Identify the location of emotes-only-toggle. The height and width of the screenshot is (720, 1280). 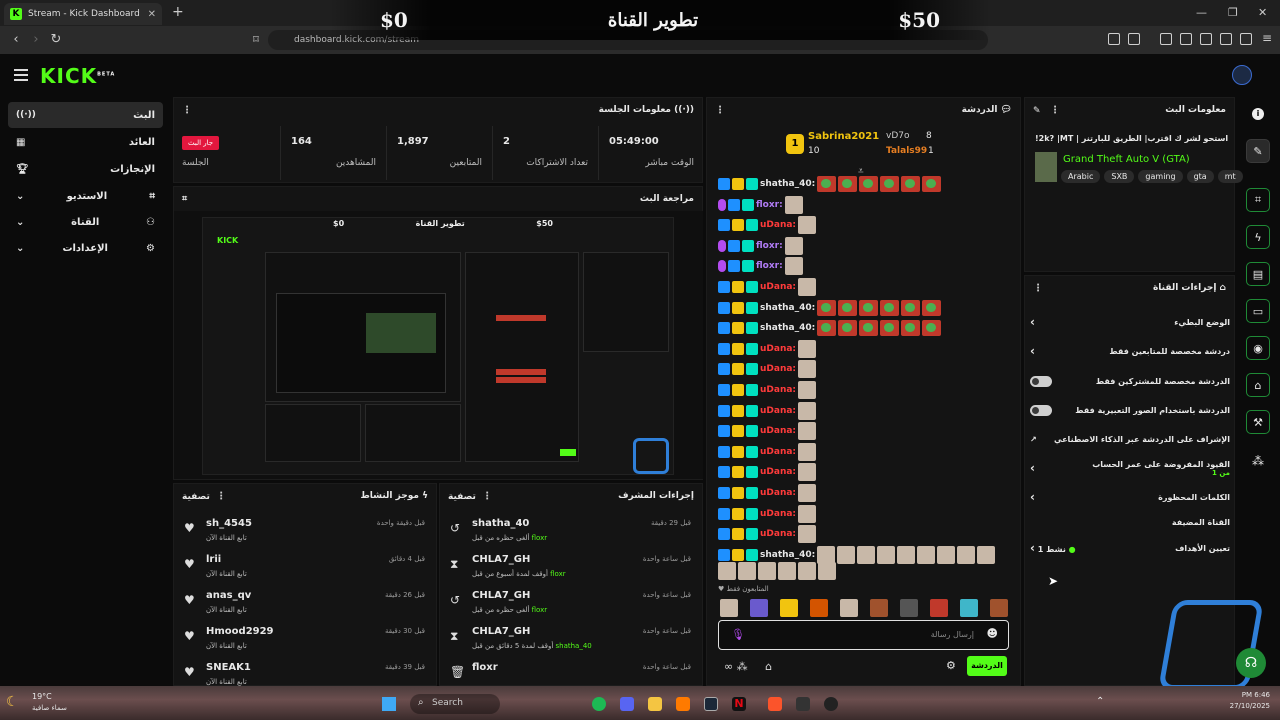
(1041, 410).